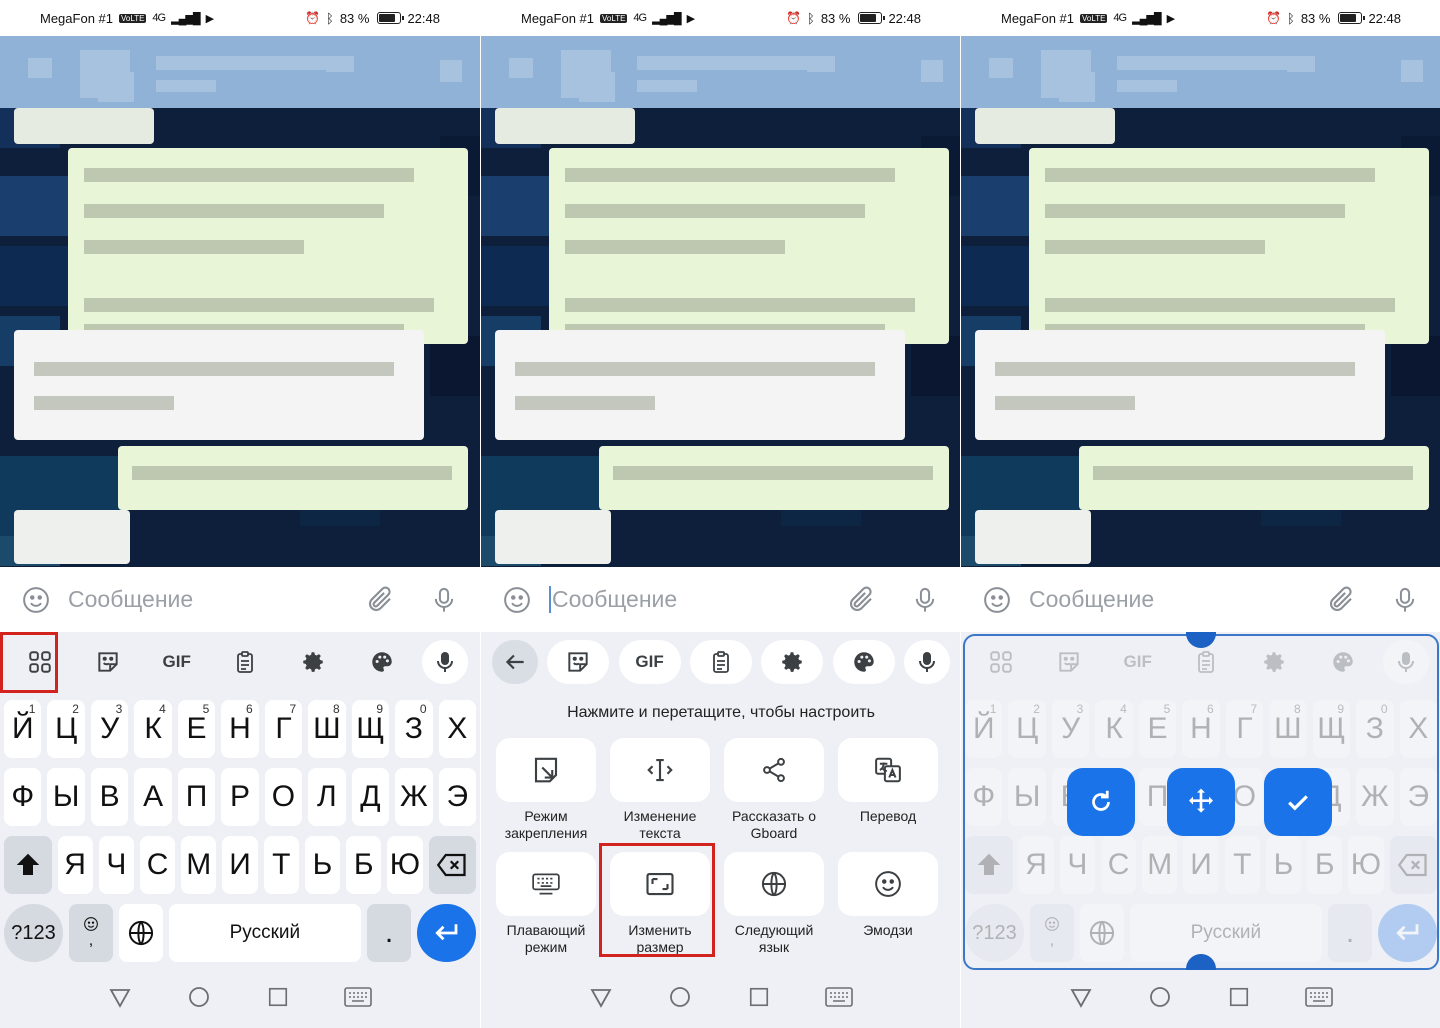 Image resolution: width=1440 pixels, height=1028 pixels. Describe the element at coordinates (514, 662) in the screenshot. I see `back-button` at that location.